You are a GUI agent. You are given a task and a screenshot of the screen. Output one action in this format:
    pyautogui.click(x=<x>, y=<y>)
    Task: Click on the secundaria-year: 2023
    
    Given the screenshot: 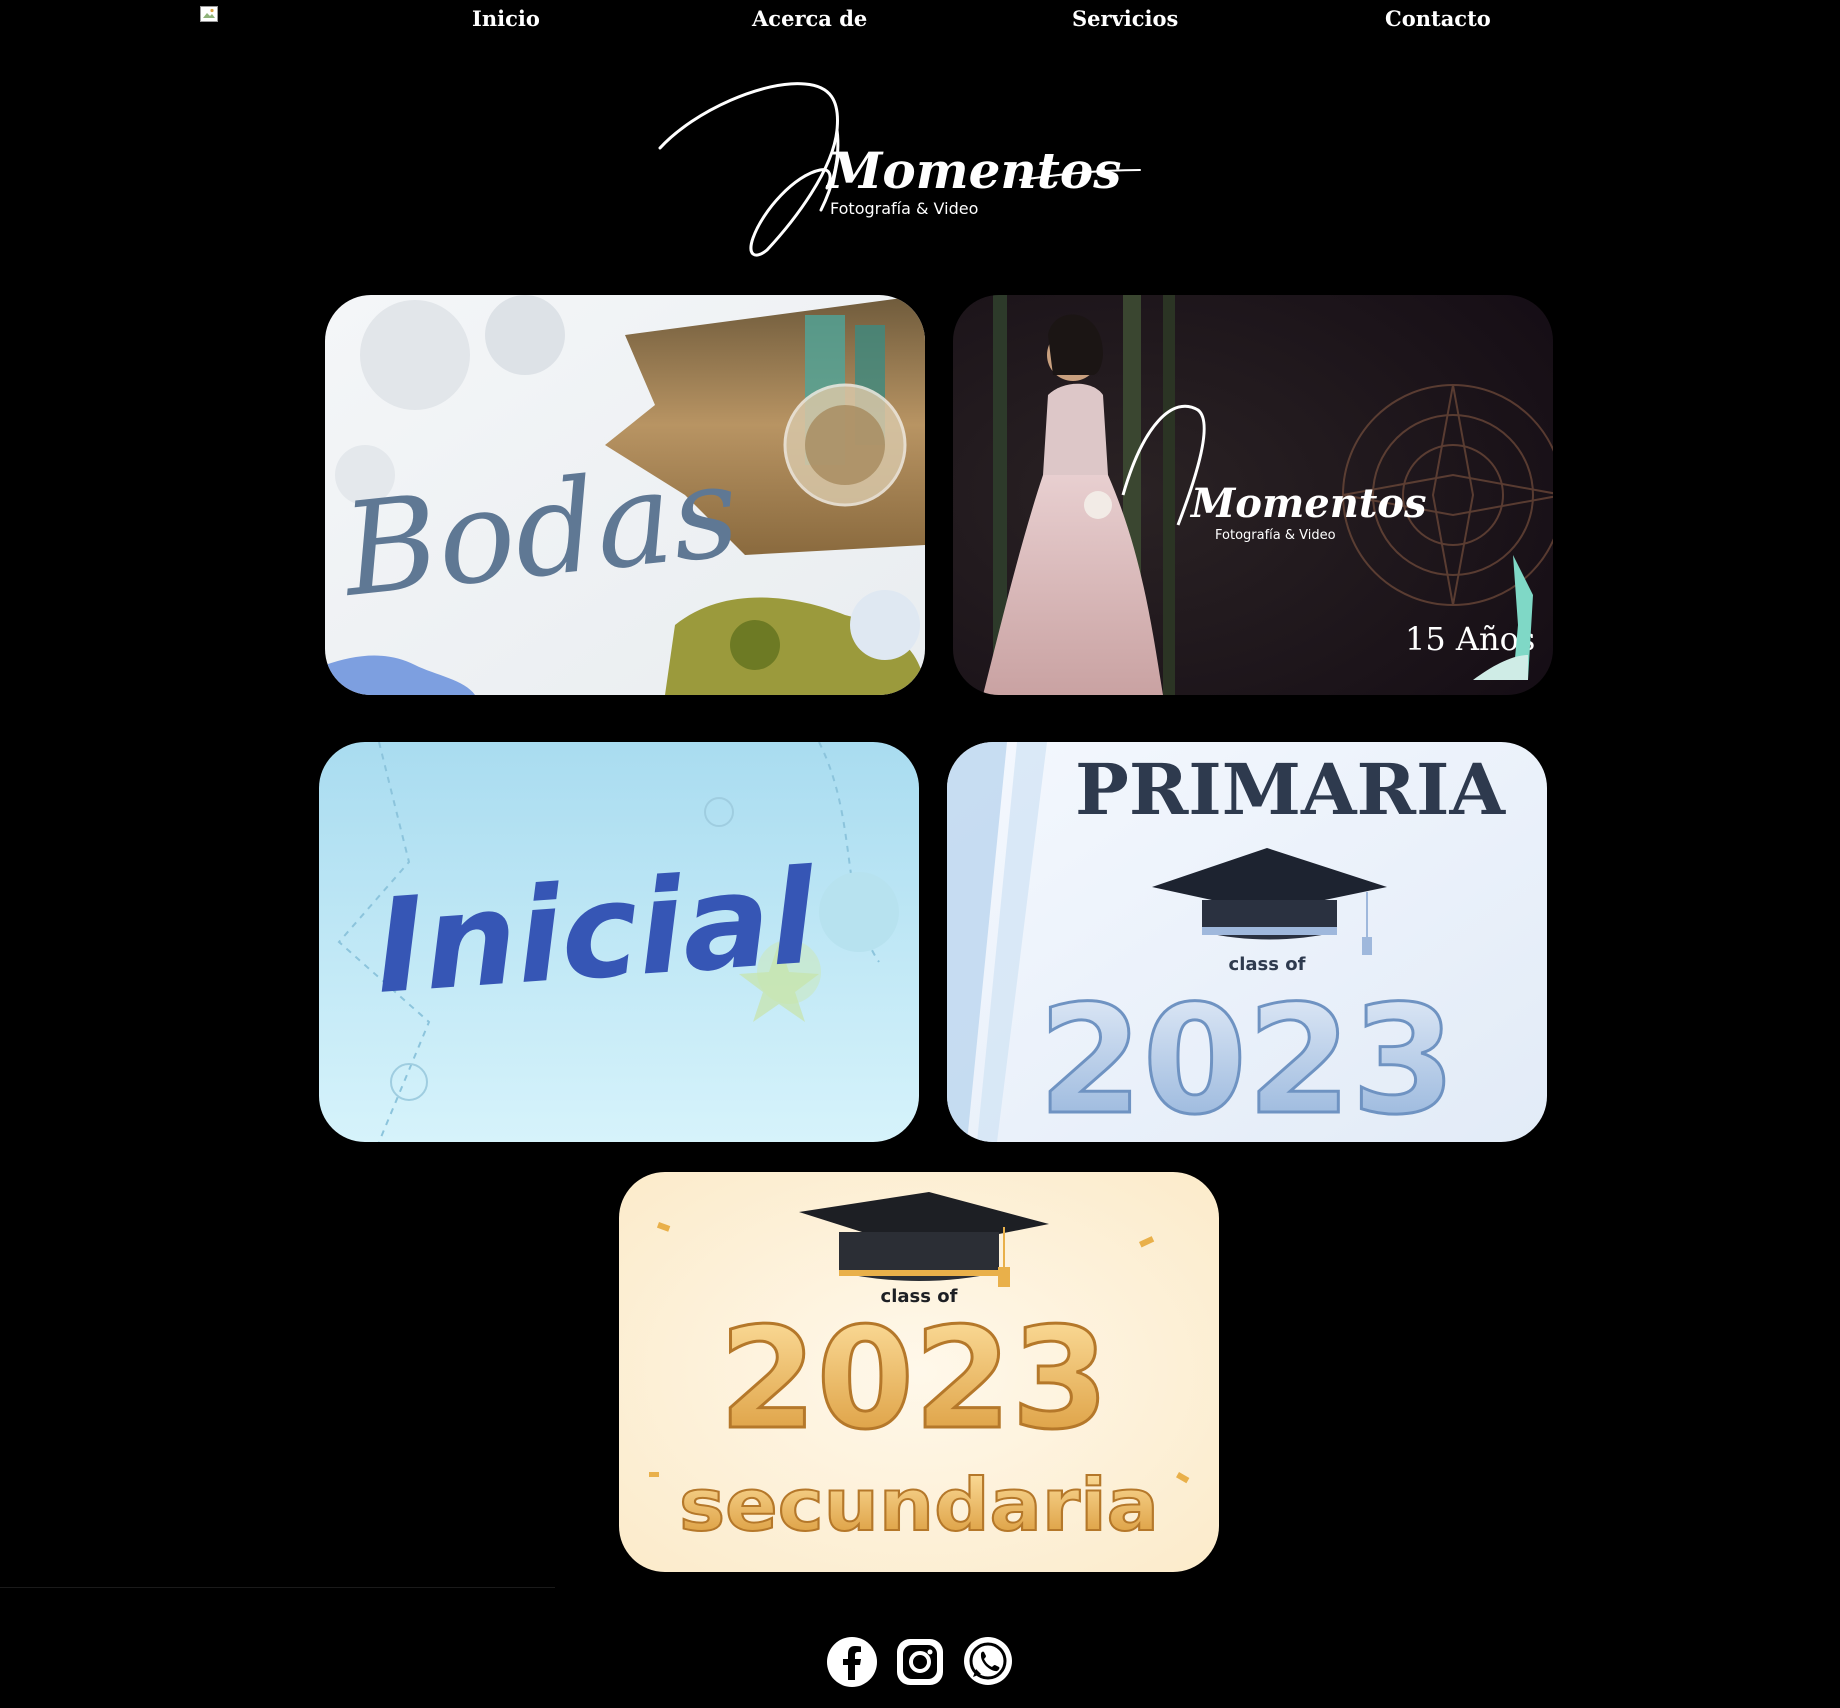 What is the action you would take?
    pyautogui.click(x=914, y=1379)
    